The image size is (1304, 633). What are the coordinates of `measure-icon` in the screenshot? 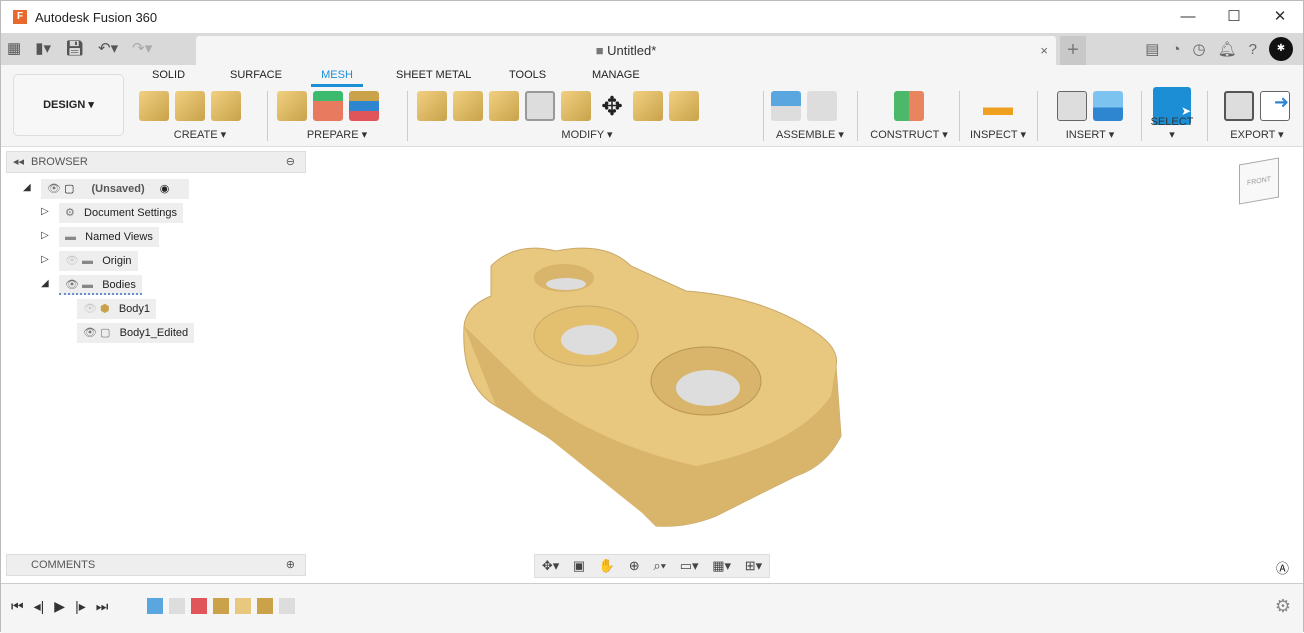 It's located at (998, 106).